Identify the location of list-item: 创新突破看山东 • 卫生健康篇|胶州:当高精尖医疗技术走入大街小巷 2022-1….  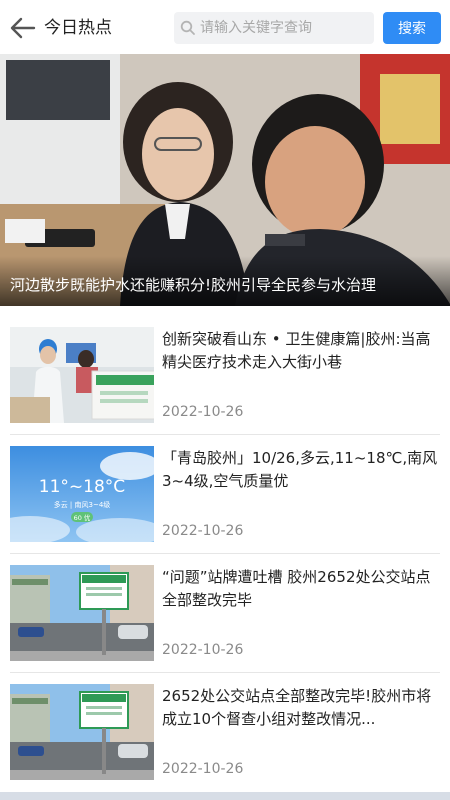
(225, 375).